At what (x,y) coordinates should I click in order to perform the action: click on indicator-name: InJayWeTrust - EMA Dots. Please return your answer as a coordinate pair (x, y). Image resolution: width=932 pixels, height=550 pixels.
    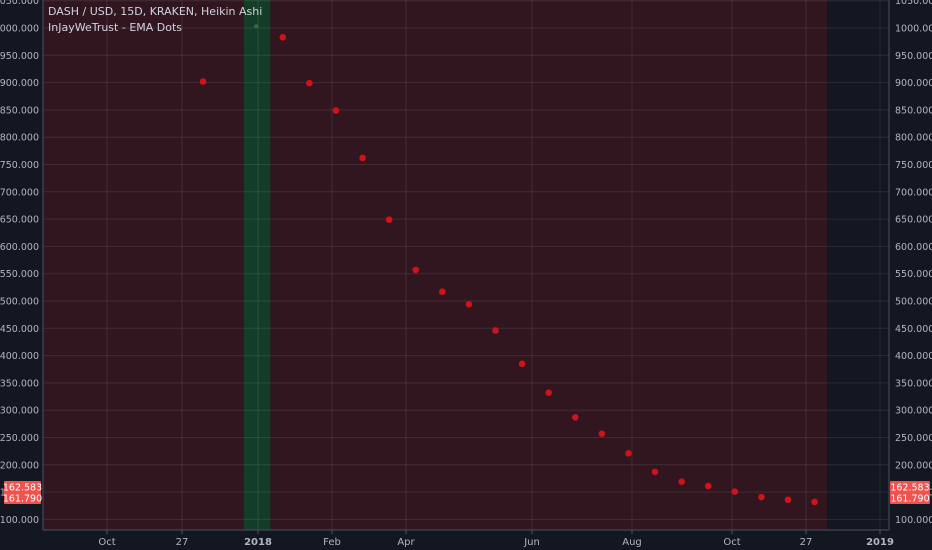
    Looking at the image, I should click on (115, 27).